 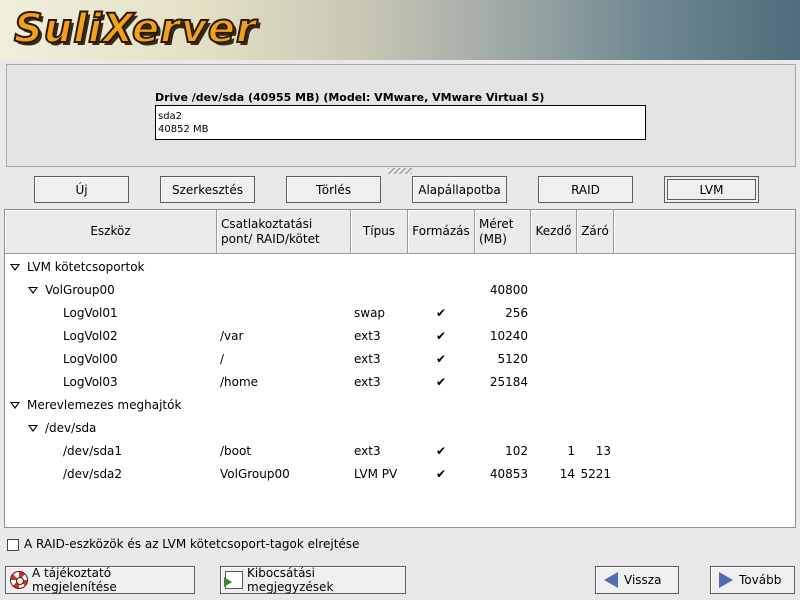 I want to click on lifebuoy-icon, so click(x=19, y=580).